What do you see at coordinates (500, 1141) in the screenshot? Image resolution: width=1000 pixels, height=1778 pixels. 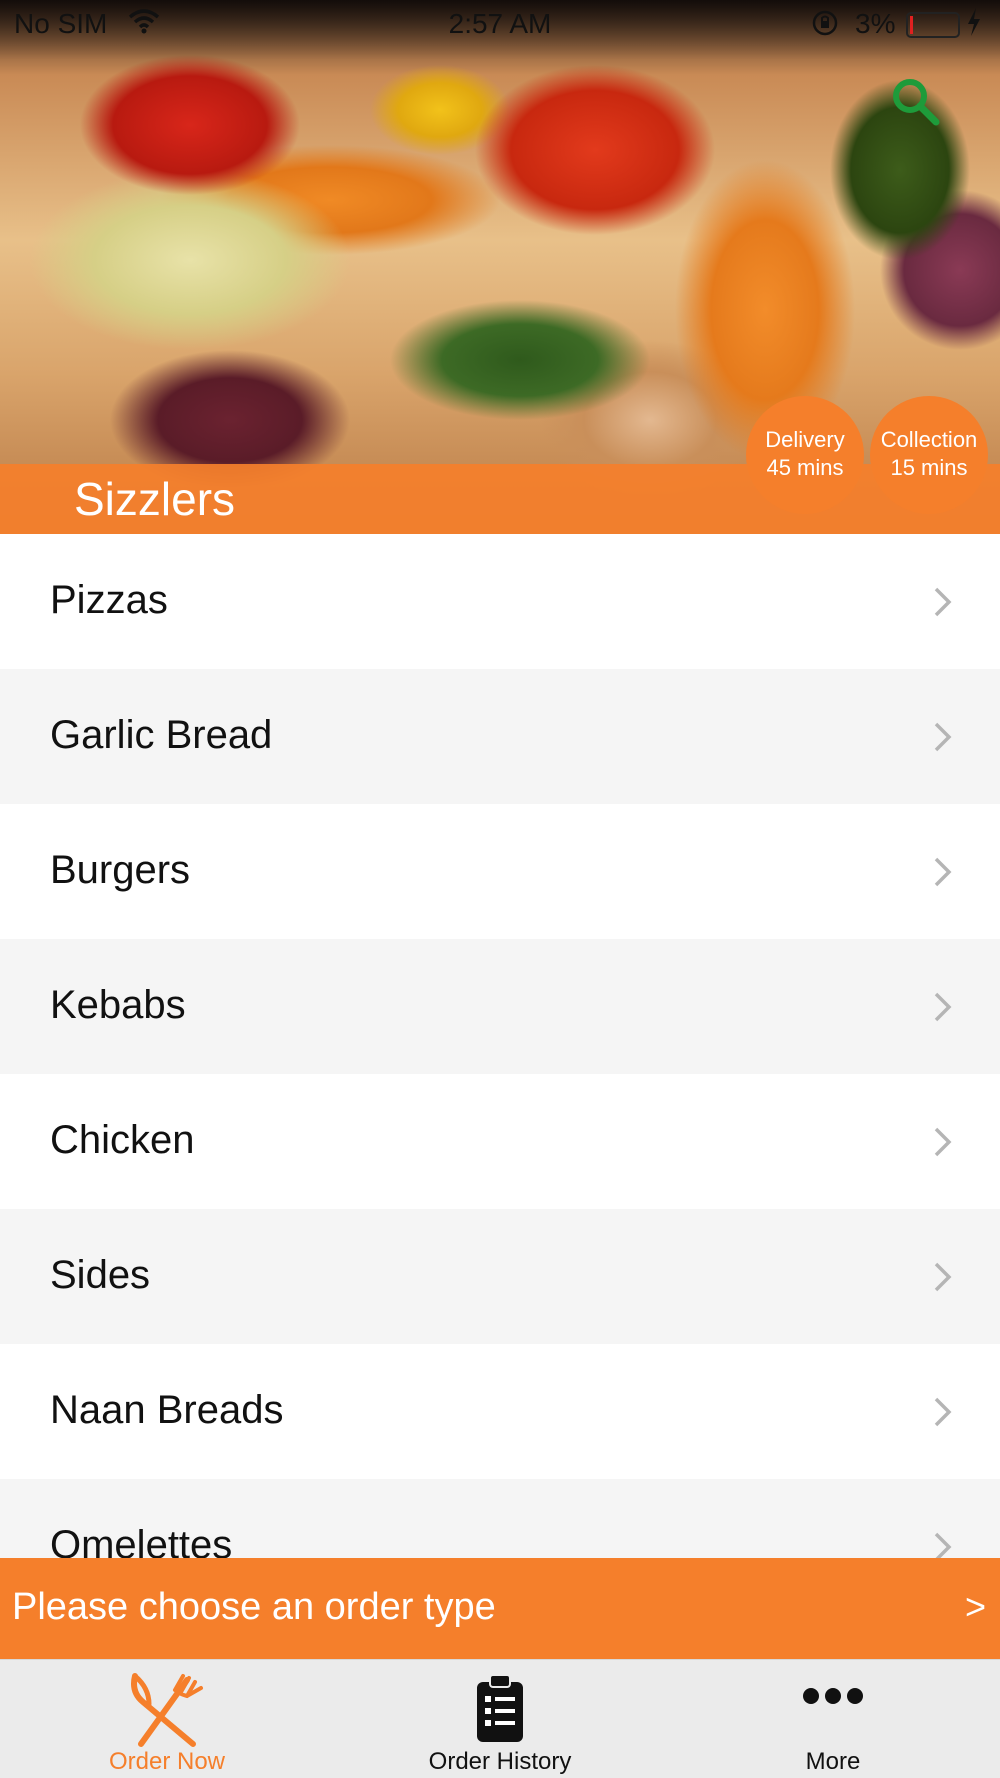 I see `menu-item-chicken: Chicken` at bounding box center [500, 1141].